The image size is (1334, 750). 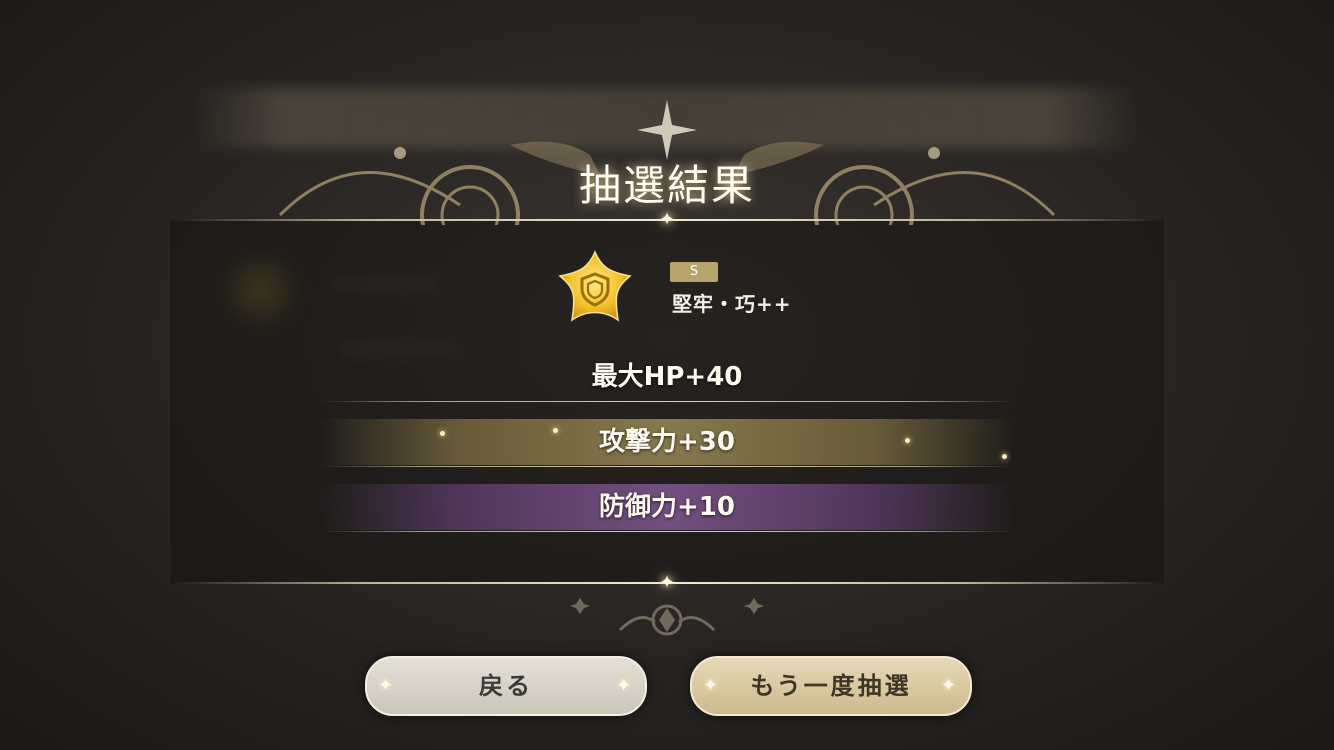 What do you see at coordinates (667, 377) in the screenshot?
I see `stat-row-max-hp: 最大HP+40` at bounding box center [667, 377].